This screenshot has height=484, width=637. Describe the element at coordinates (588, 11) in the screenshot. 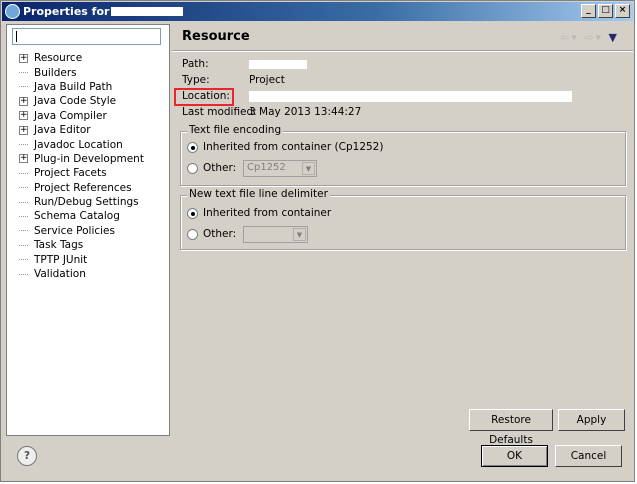

I see `minimize-button: _` at that location.